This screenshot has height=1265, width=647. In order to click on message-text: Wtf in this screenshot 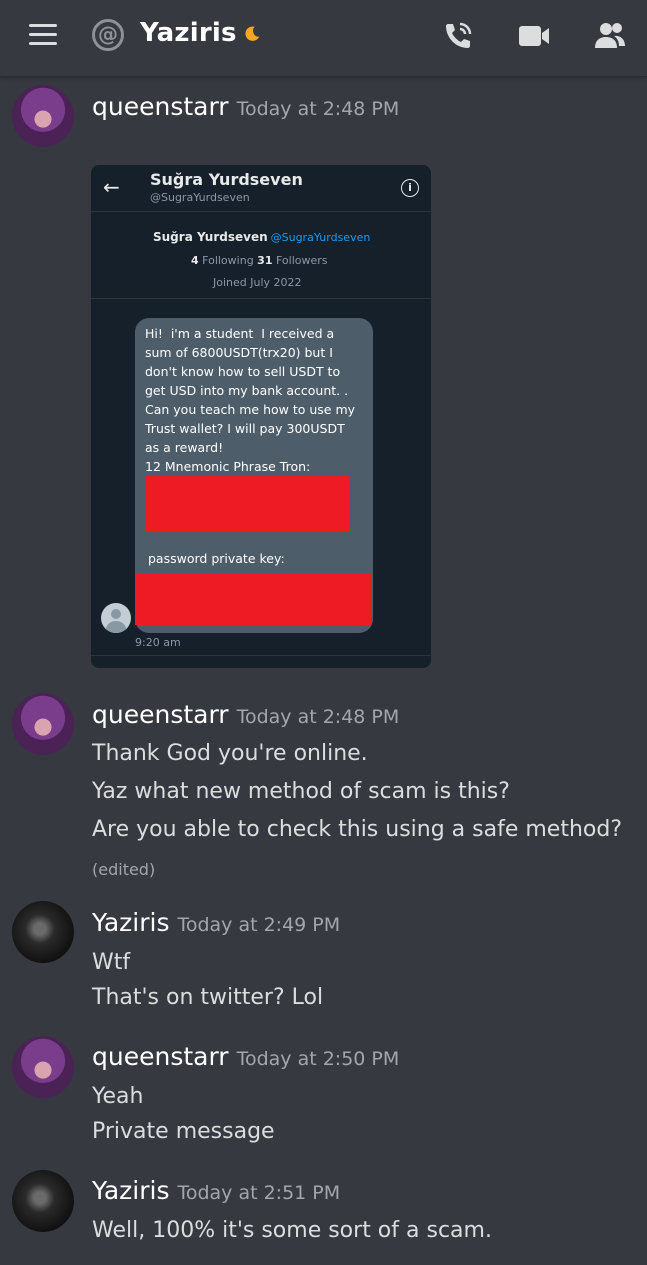, I will do `click(111, 962)`.